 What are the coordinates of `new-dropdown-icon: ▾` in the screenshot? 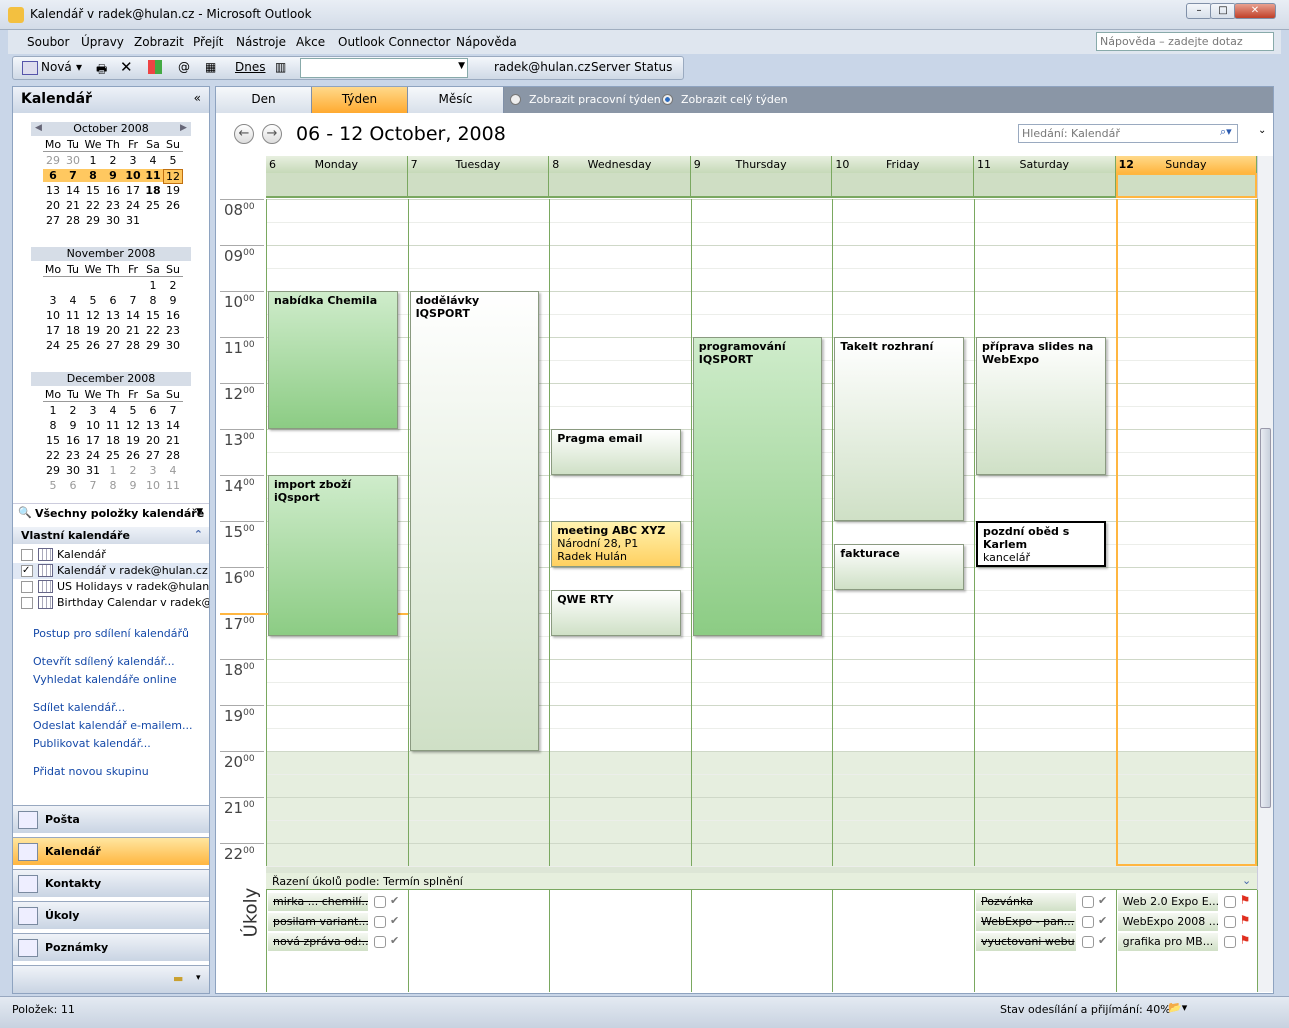 It's located at (79, 67).